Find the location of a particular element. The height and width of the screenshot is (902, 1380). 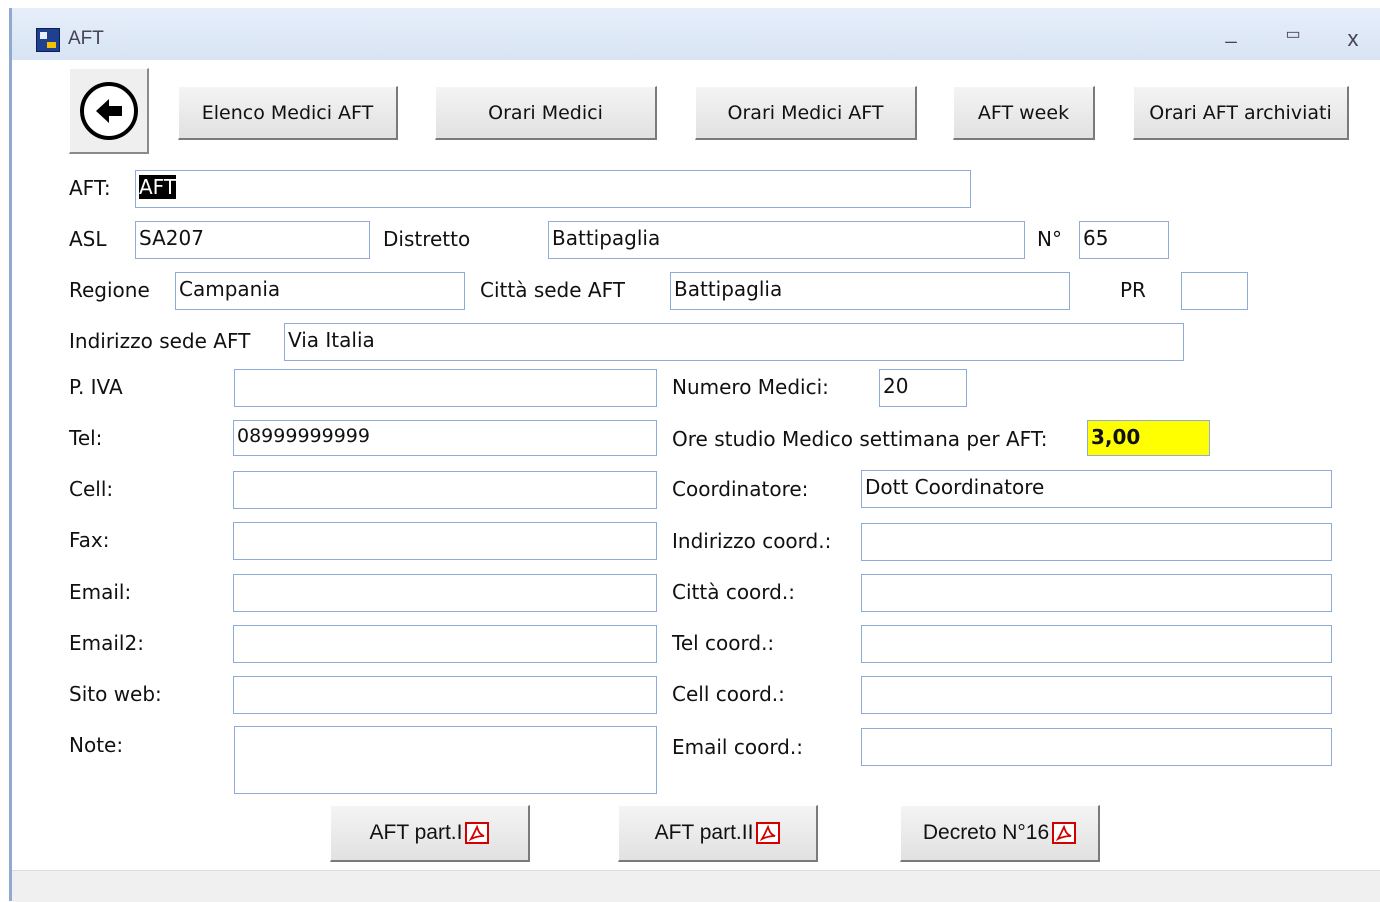

back-button is located at coordinates (109, 111).